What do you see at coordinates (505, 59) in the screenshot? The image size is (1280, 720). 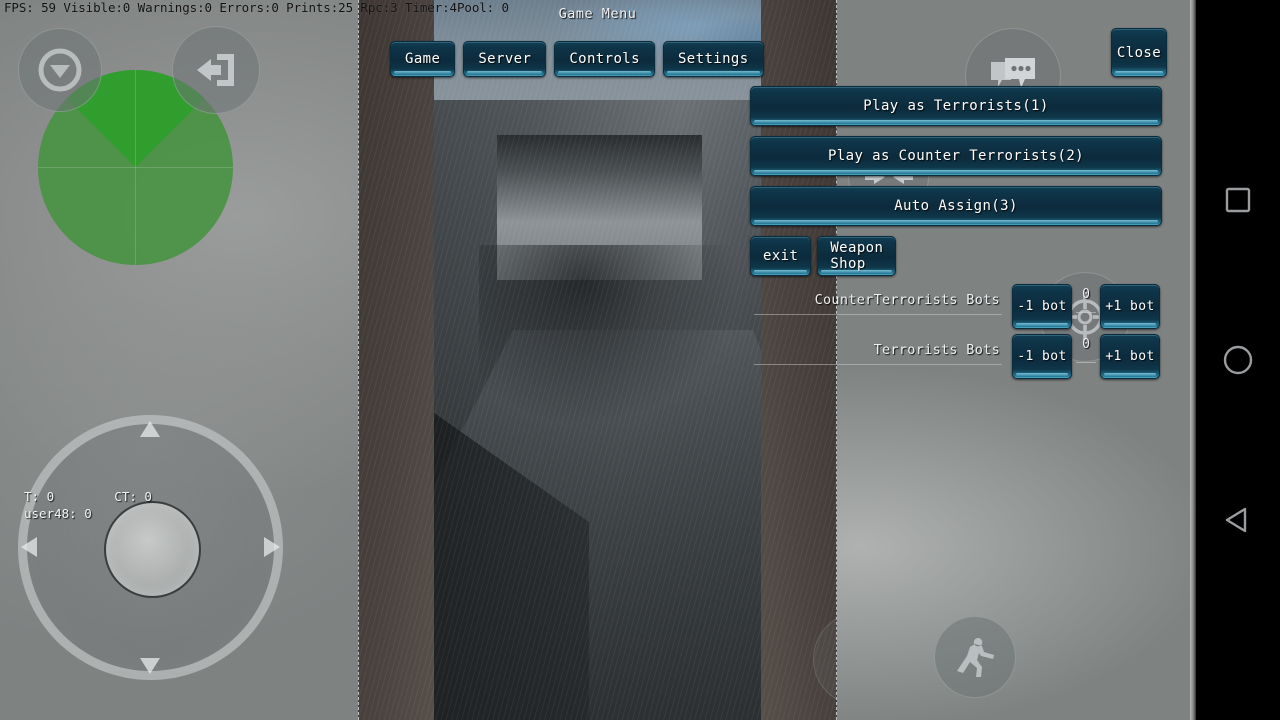 I see `tab-server: Server` at bounding box center [505, 59].